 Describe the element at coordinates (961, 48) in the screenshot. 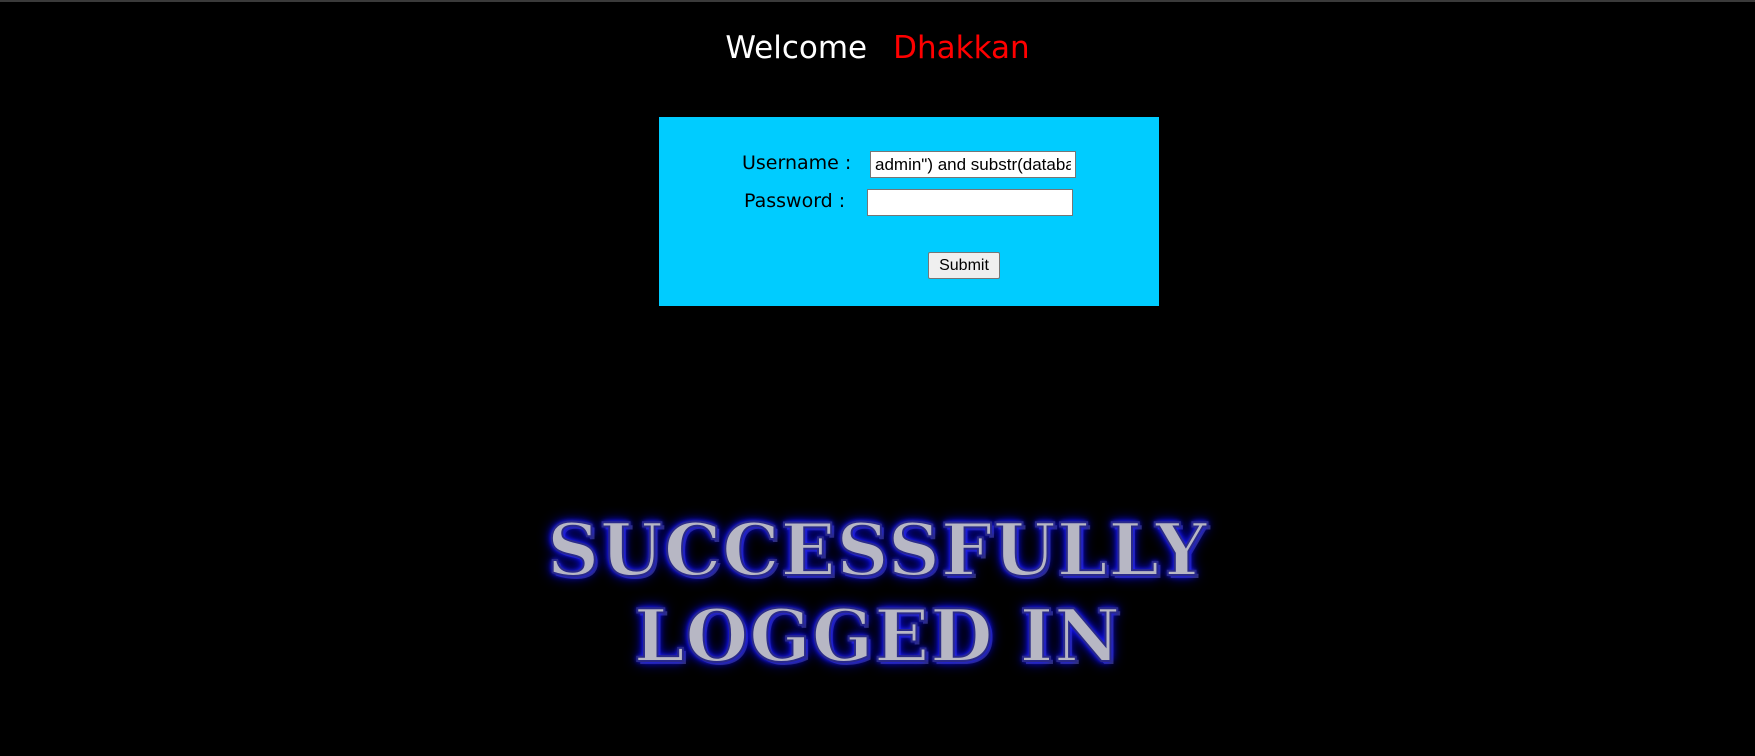

I see `user-name: Dhakkan` at that location.